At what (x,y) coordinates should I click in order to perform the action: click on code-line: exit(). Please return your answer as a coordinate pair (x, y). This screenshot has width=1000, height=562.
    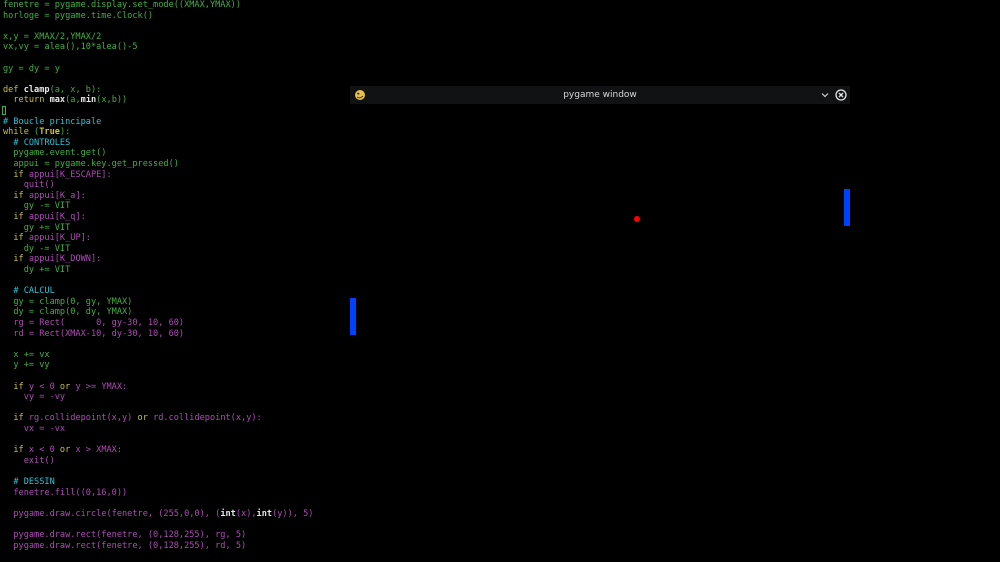
    Looking at the image, I should click on (29, 461).